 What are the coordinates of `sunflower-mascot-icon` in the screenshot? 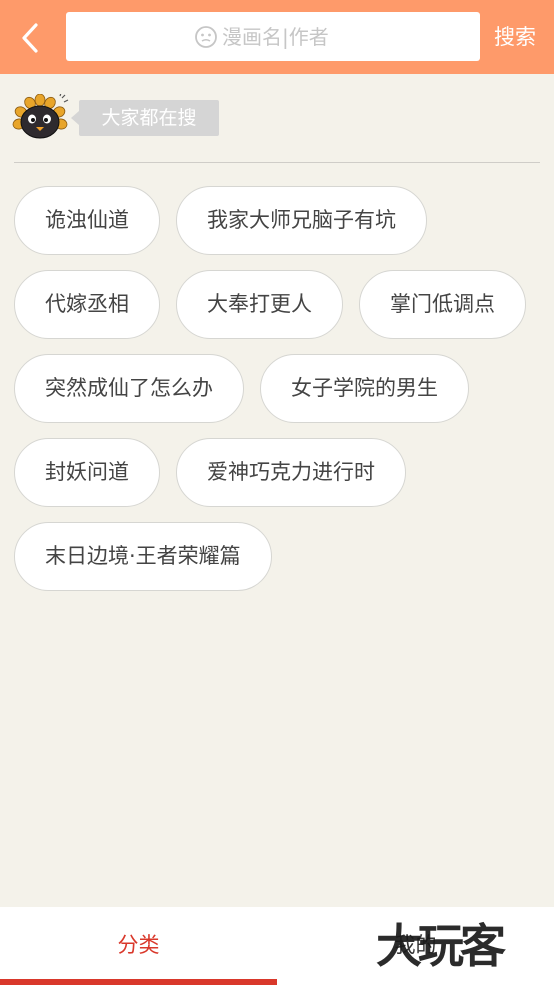 It's located at (40, 116).